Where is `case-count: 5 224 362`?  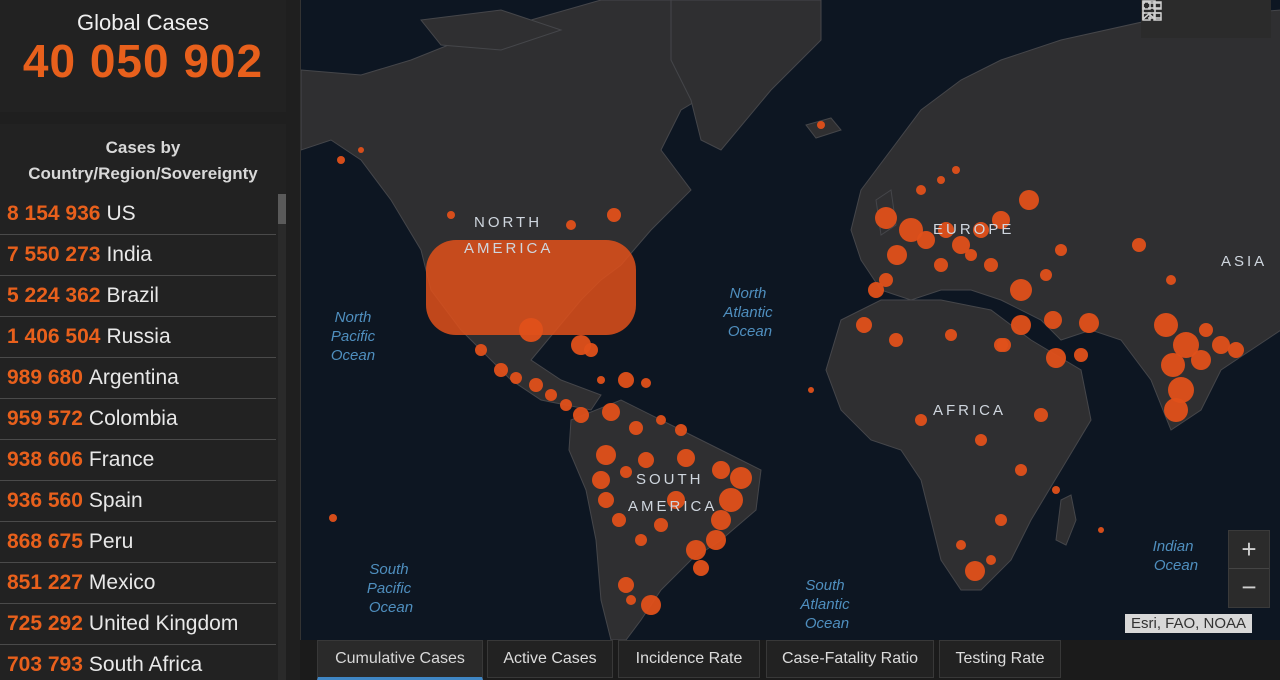
case-count: 5 224 362 is located at coordinates (54, 295).